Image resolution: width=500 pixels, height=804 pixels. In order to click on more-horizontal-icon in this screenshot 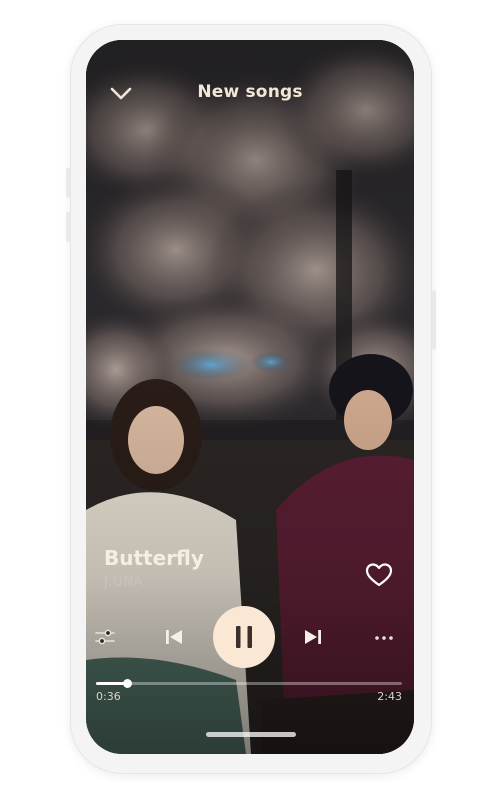, I will do `click(384, 637)`.